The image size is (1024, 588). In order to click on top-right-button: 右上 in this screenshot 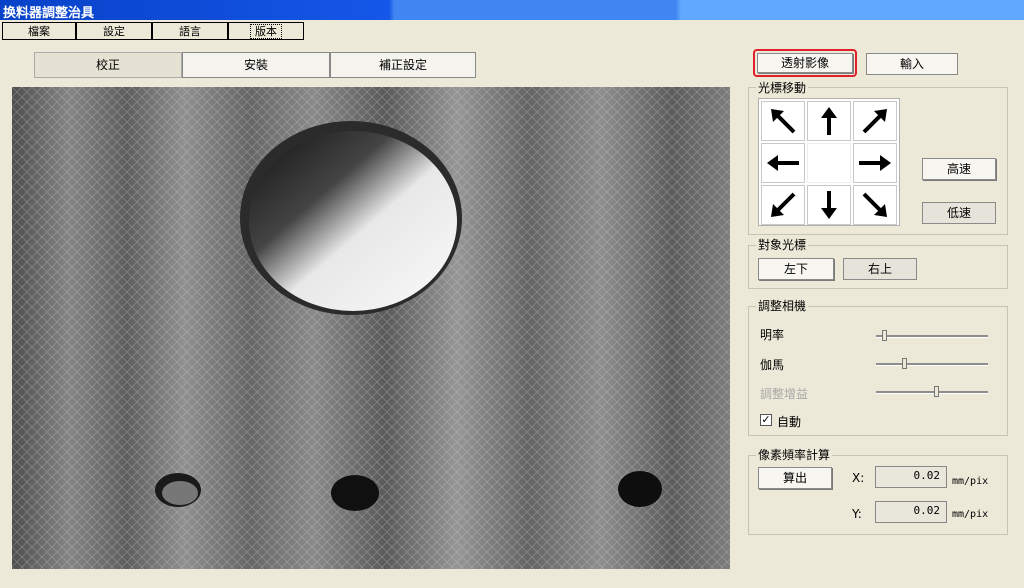, I will do `click(880, 269)`.